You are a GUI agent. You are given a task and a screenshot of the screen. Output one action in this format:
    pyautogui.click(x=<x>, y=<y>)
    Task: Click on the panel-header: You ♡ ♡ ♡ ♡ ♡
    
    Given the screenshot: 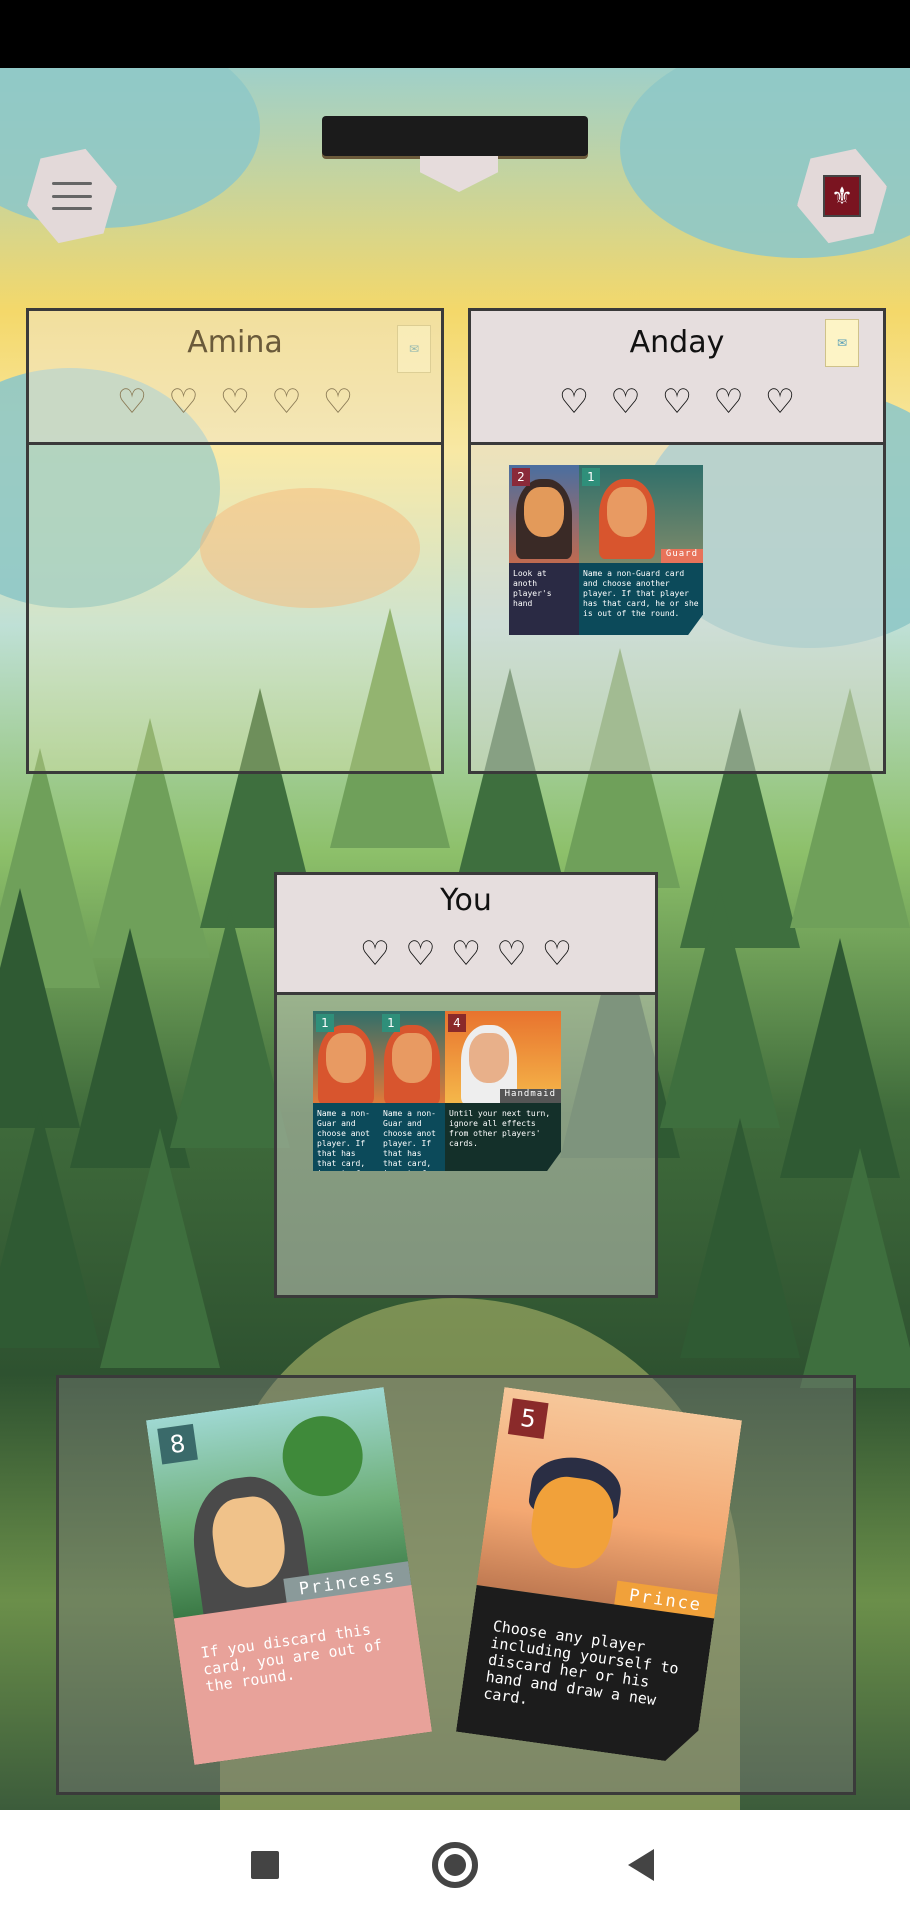 What is the action you would take?
    pyautogui.click(x=466, y=935)
    